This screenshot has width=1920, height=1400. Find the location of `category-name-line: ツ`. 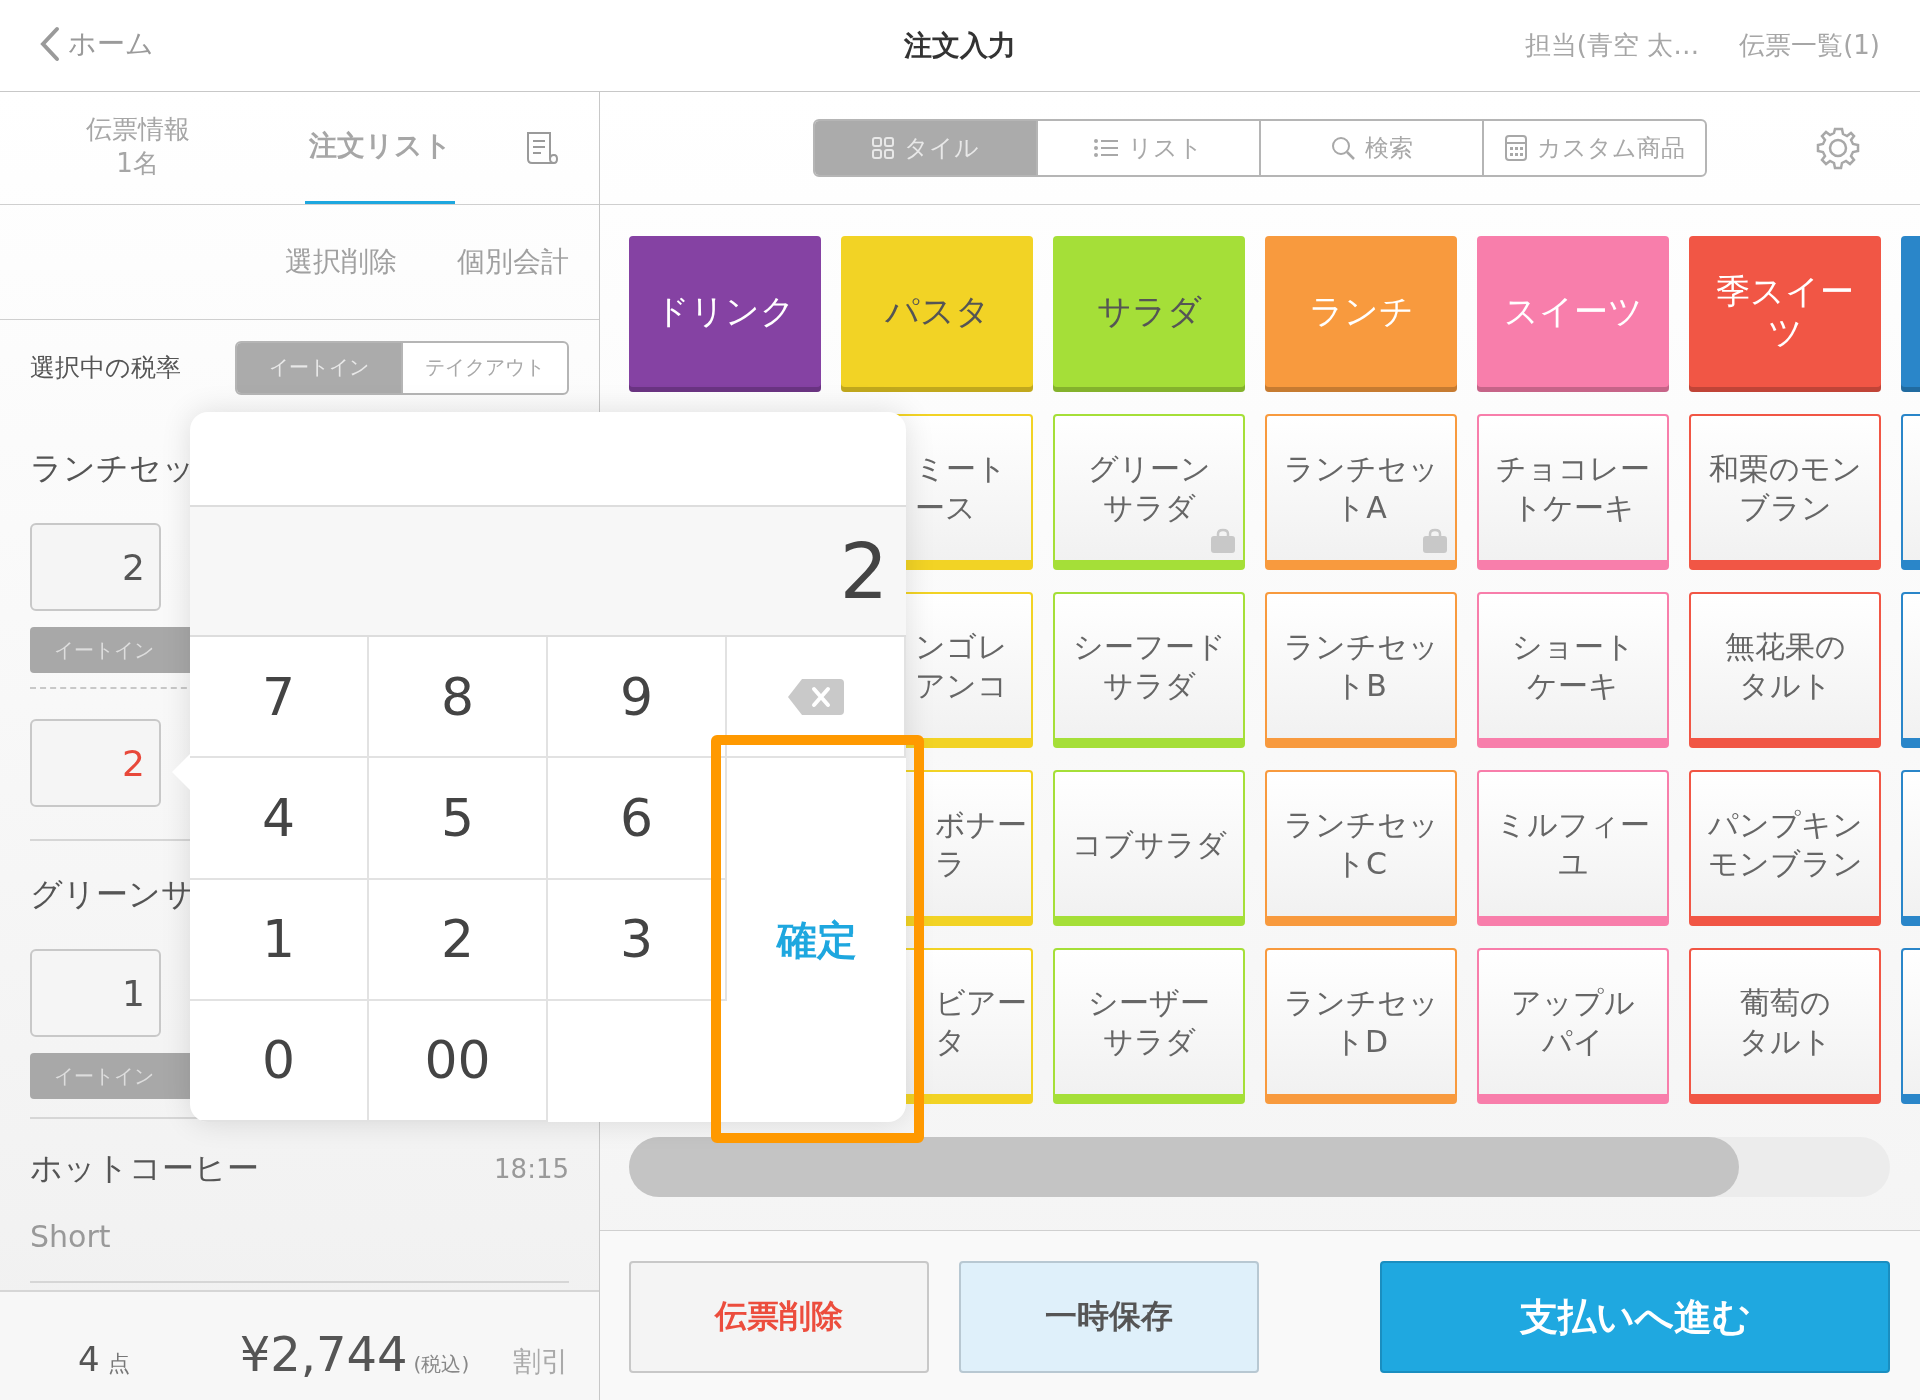

category-name-line: ツ is located at coordinates (1785, 332).